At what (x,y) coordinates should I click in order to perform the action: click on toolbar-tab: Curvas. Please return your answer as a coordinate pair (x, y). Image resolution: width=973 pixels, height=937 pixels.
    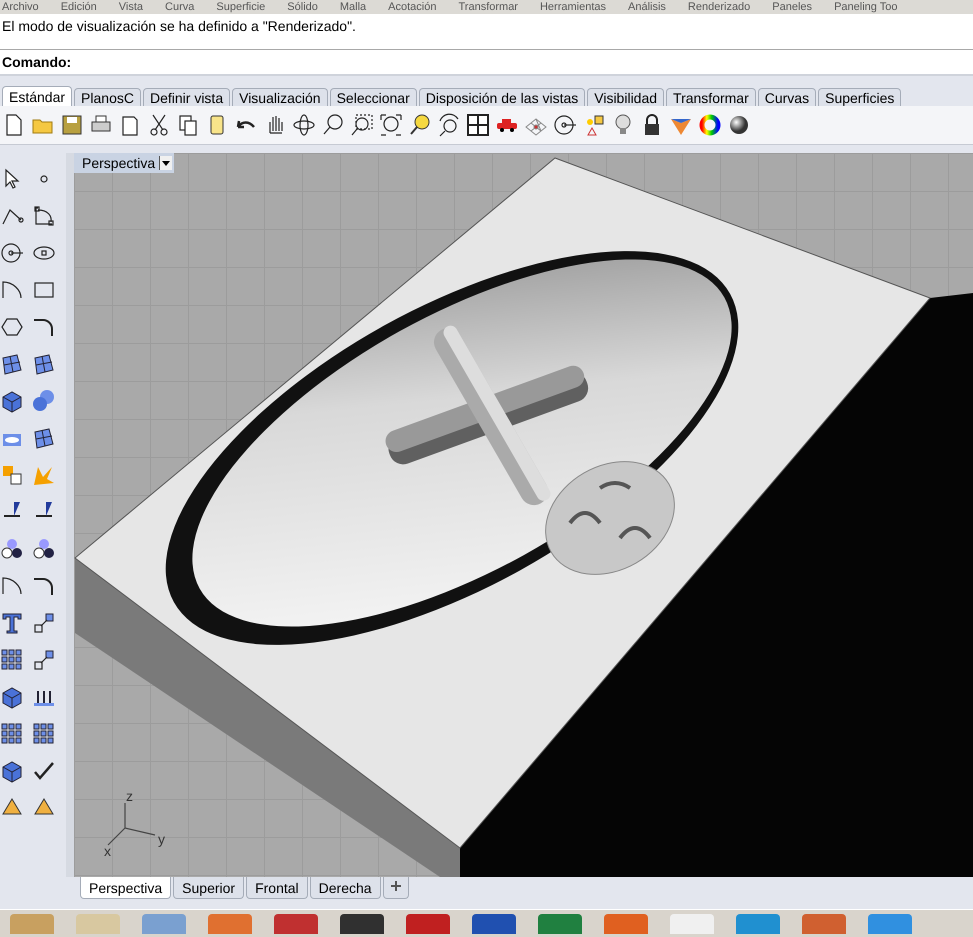
    Looking at the image, I should click on (787, 97).